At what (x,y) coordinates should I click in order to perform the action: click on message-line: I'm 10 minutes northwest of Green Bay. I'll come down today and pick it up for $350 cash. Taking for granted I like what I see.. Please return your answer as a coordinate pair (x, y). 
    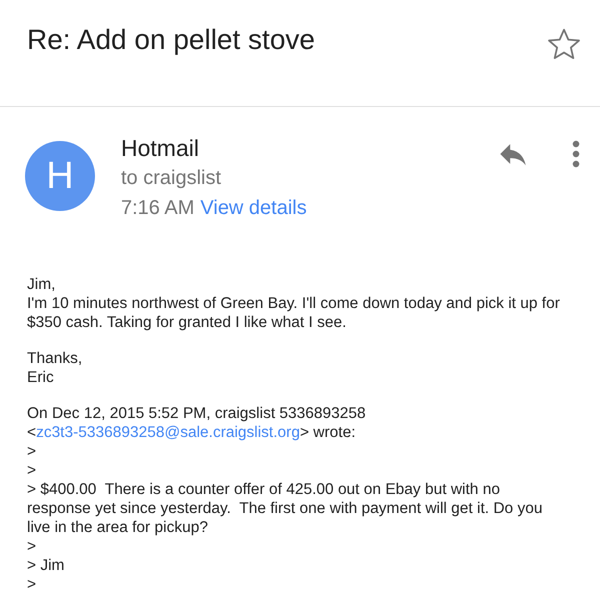
    Looking at the image, I should click on (293, 313).